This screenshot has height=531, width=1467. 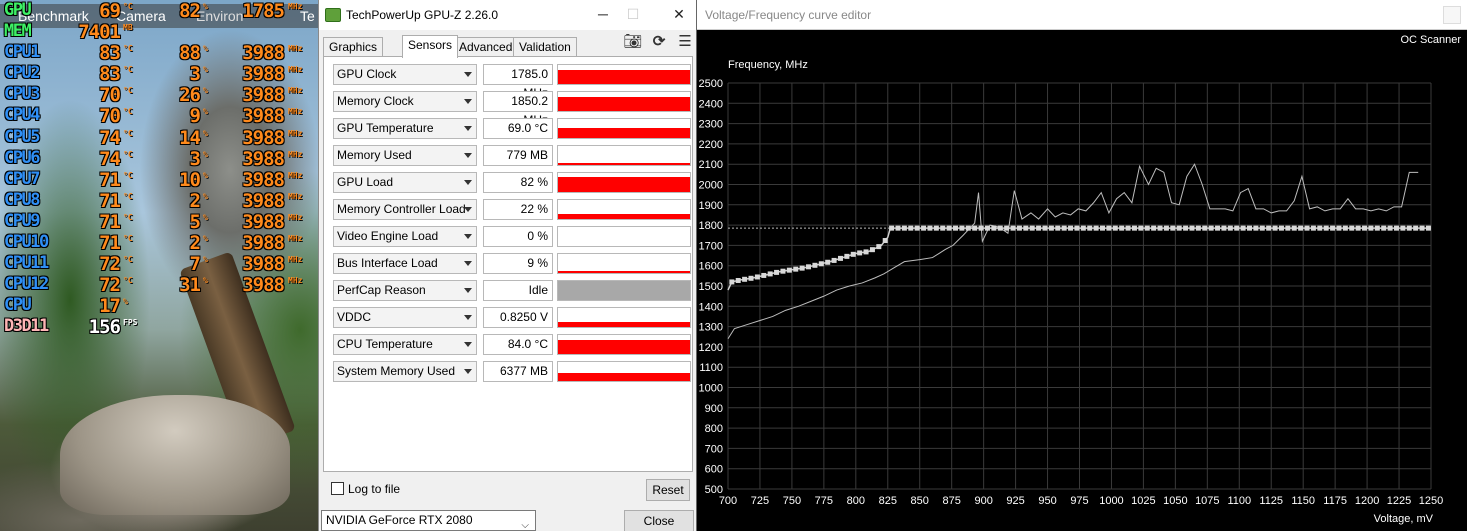 What do you see at coordinates (510, 345) in the screenshot?
I see `sensor-row: CPU Temperature 84.0 °C` at bounding box center [510, 345].